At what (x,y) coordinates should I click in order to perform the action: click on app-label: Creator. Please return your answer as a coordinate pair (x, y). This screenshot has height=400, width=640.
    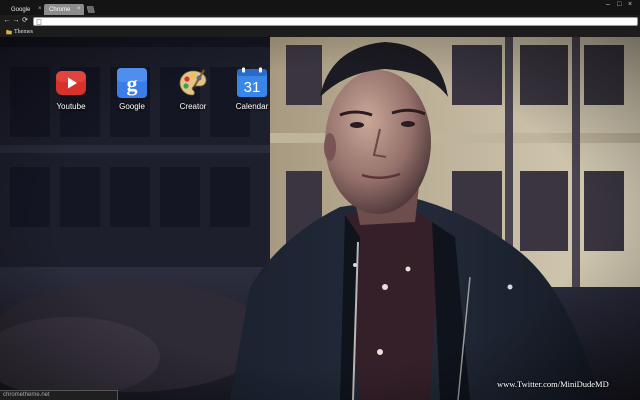
    Looking at the image, I should click on (193, 106).